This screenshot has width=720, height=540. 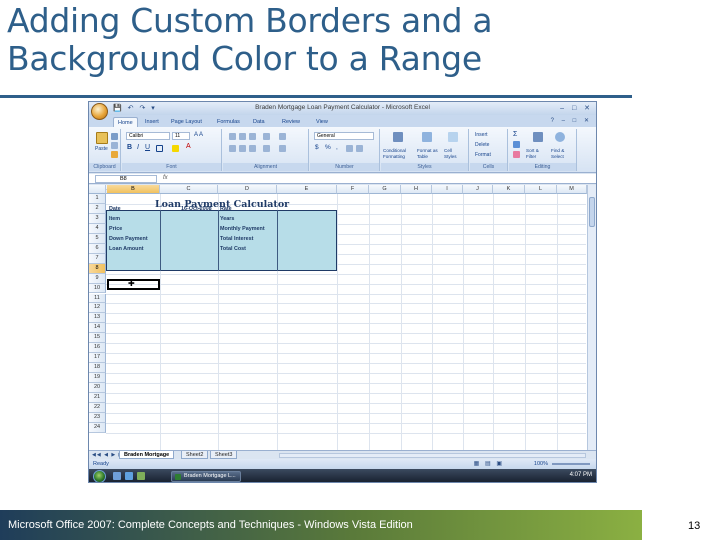 What do you see at coordinates (571, 120) in the screenshot?
I see `workbook-controls: ? – □ ✕` at bounding box center [571, 120].